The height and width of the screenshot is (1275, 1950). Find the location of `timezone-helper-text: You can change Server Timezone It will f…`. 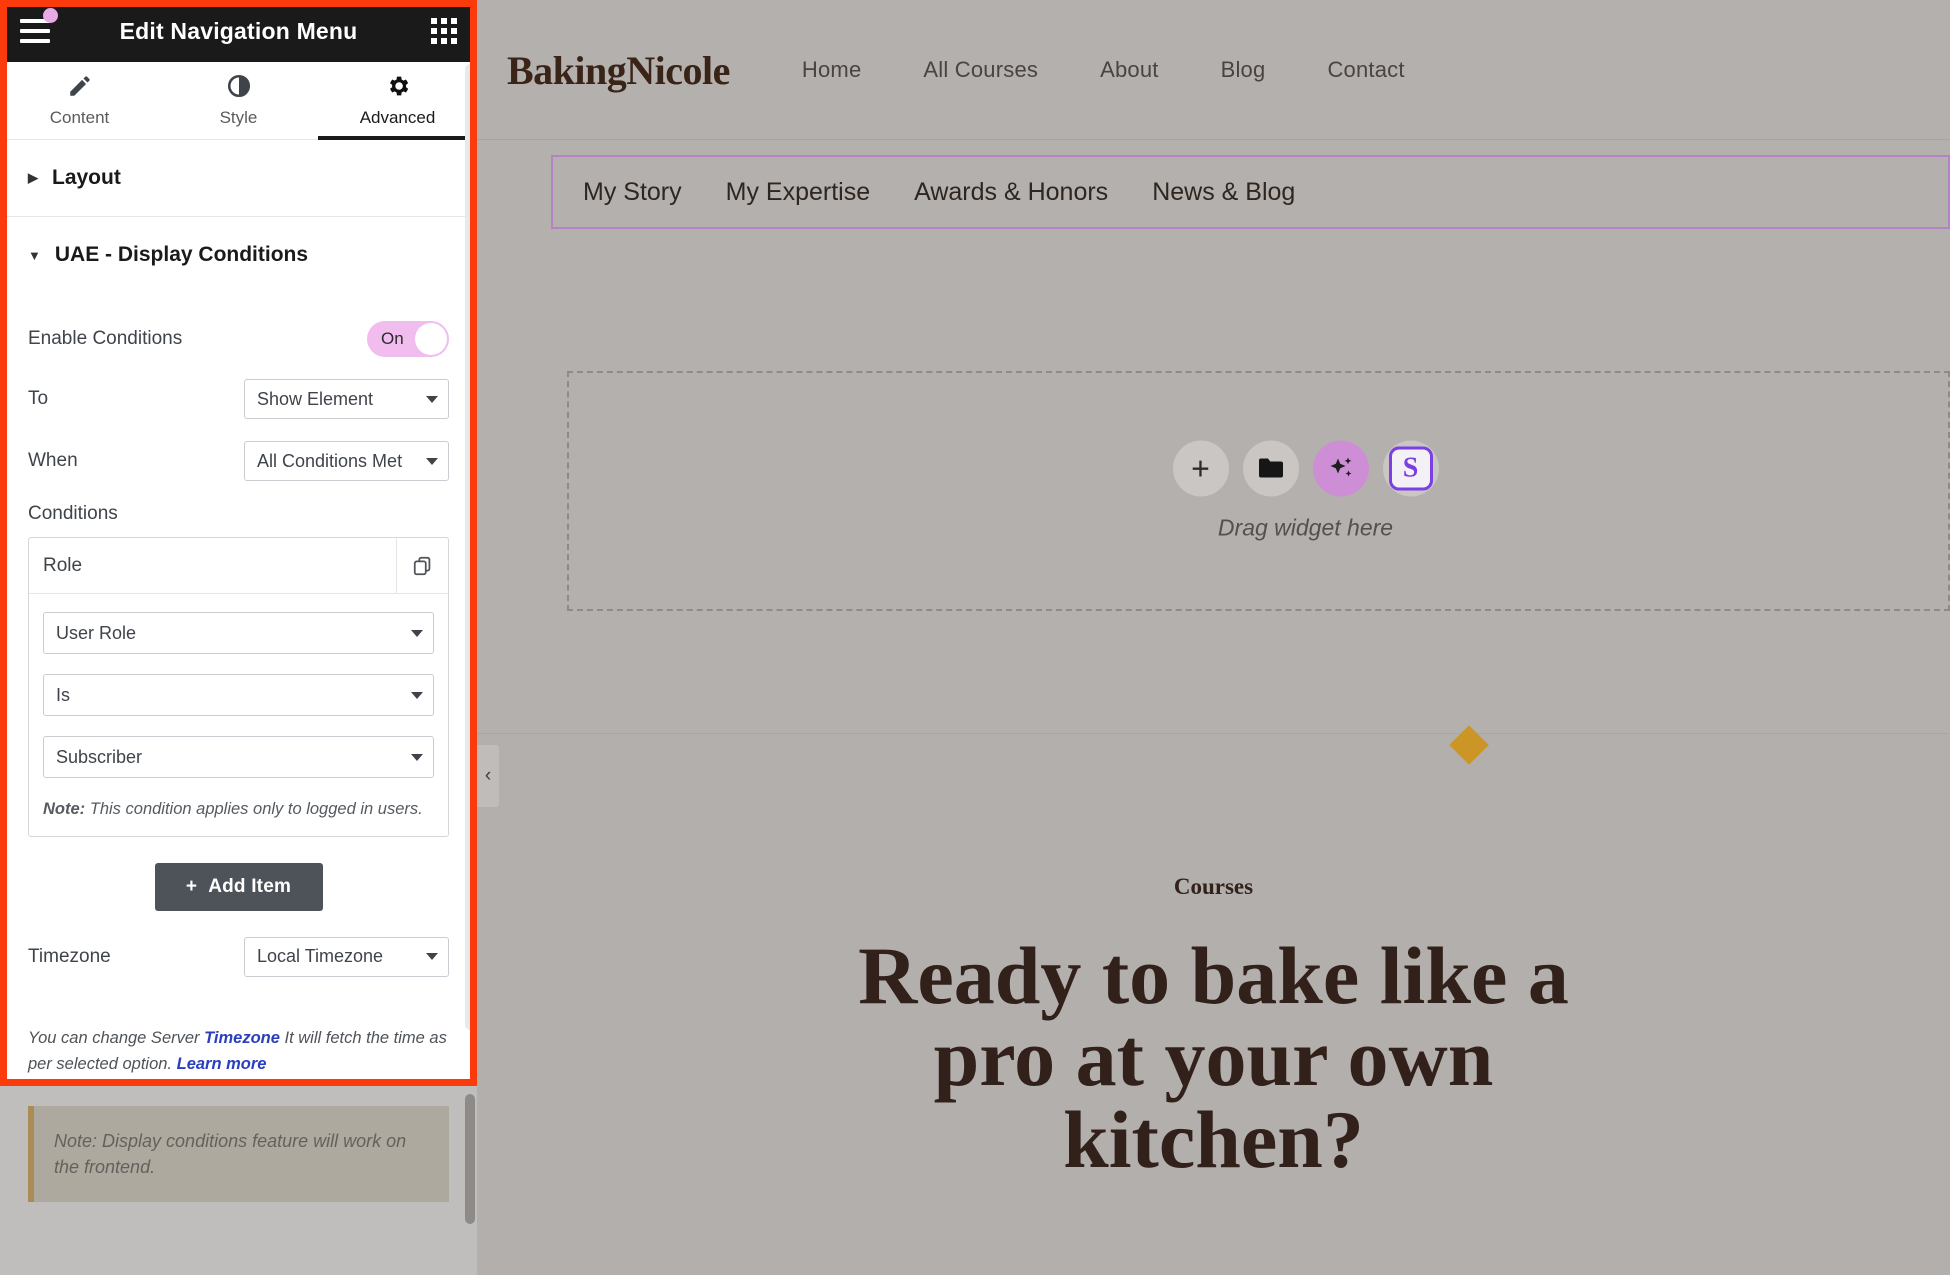

timezone-helper-text: You can change Server Timezone It will f… is located at coordinates (238, 1045).